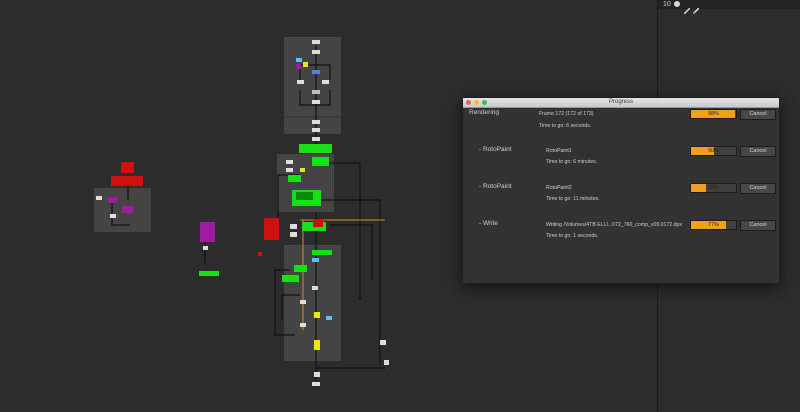 This screenshot has height=412, width=800. I want to click on dialog-titlebar: Progress, so click(621, 103).